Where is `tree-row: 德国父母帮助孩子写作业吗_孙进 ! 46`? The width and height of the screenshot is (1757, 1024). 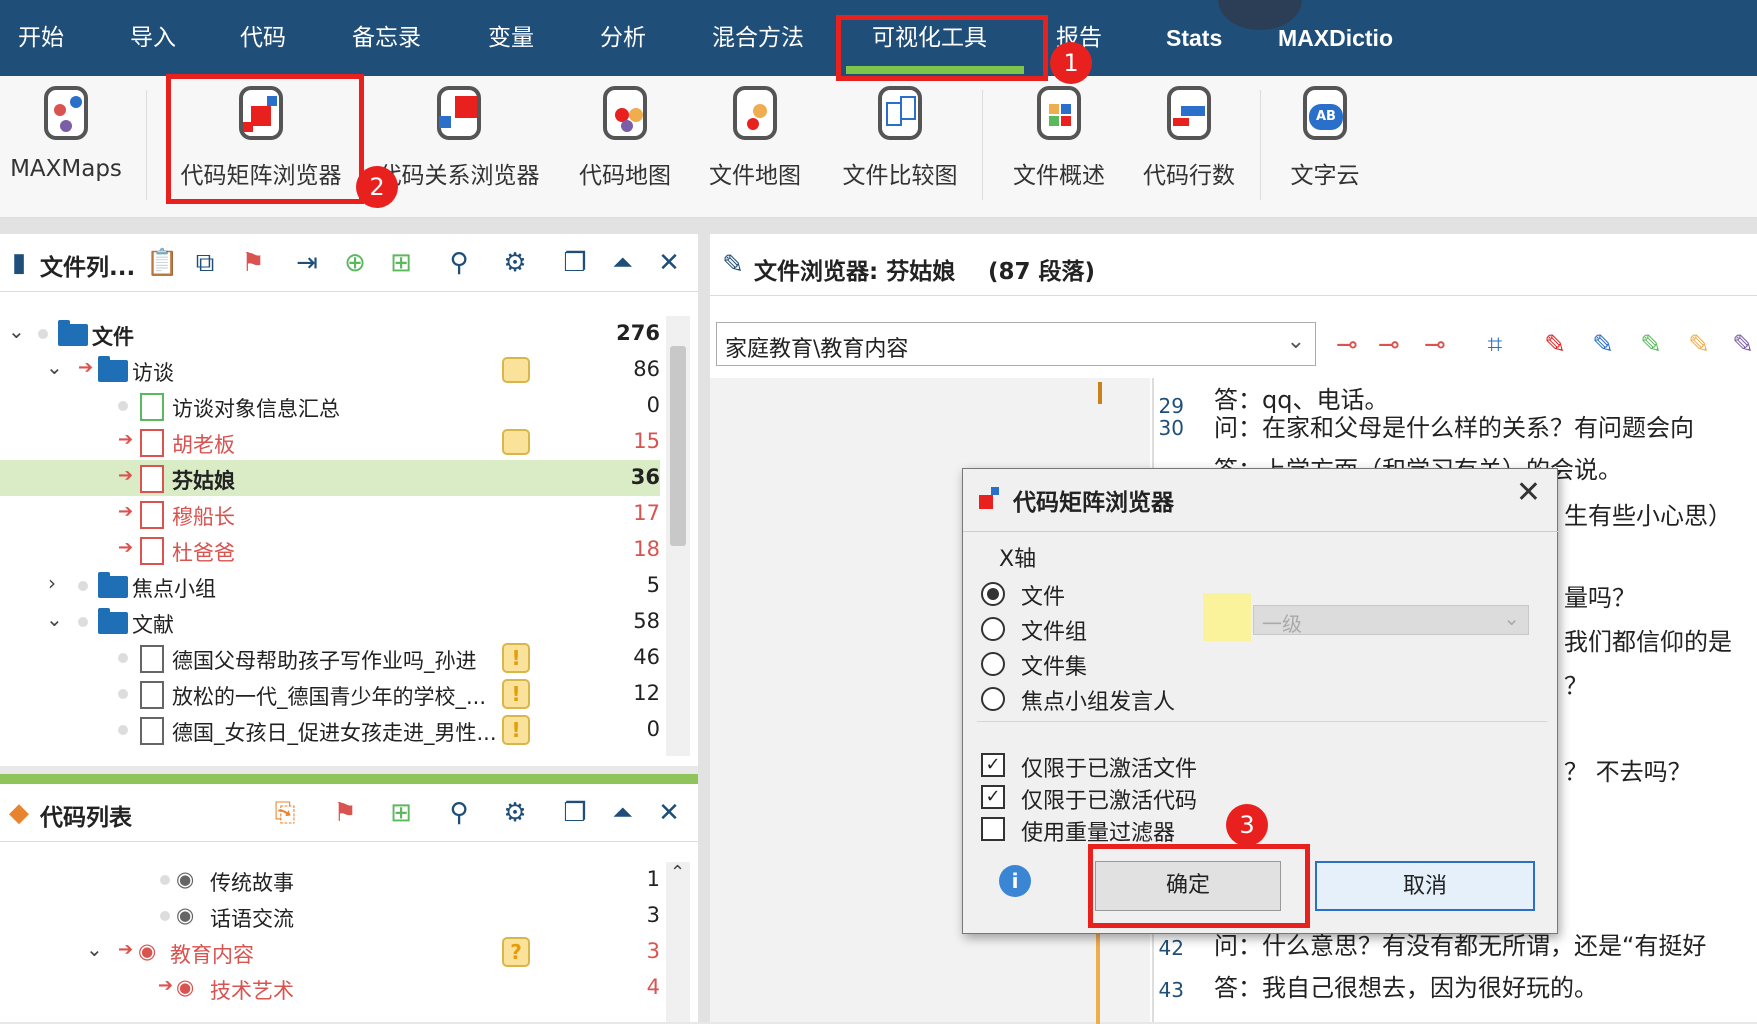
tree-row: 德国父母帮助孩子写作业吗_孙进 ! 46 is located at coordinates (330, 658).